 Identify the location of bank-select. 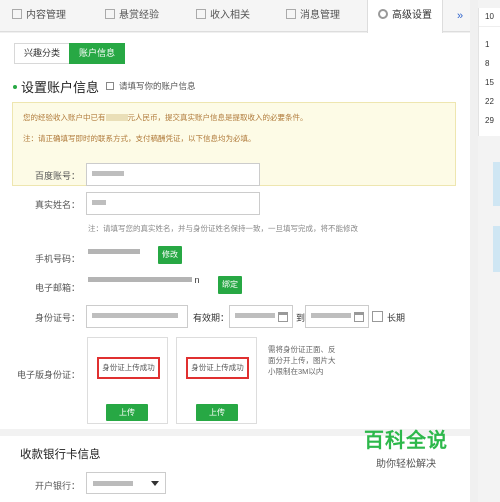
(126, 483).